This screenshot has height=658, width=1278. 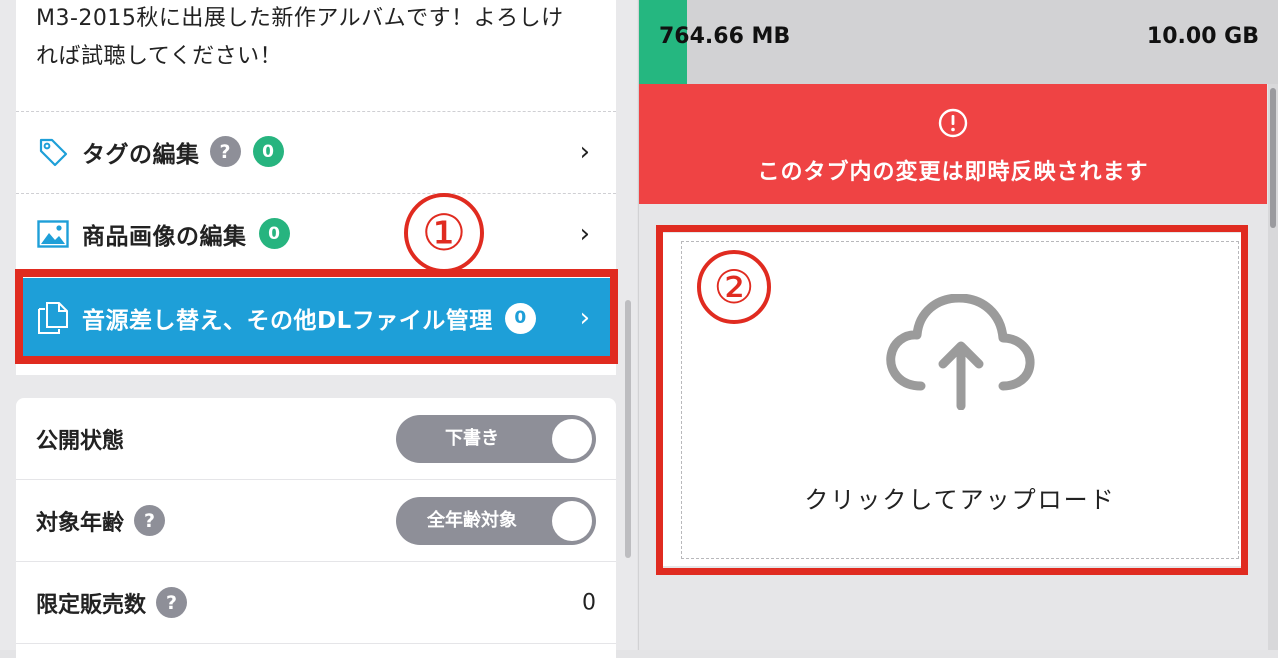 What do you see at coordinates (316, 151) in the screenshot?
I see `menu-item-tags: タグの編集 ? 0 ›` at bounding box center [316, 151].